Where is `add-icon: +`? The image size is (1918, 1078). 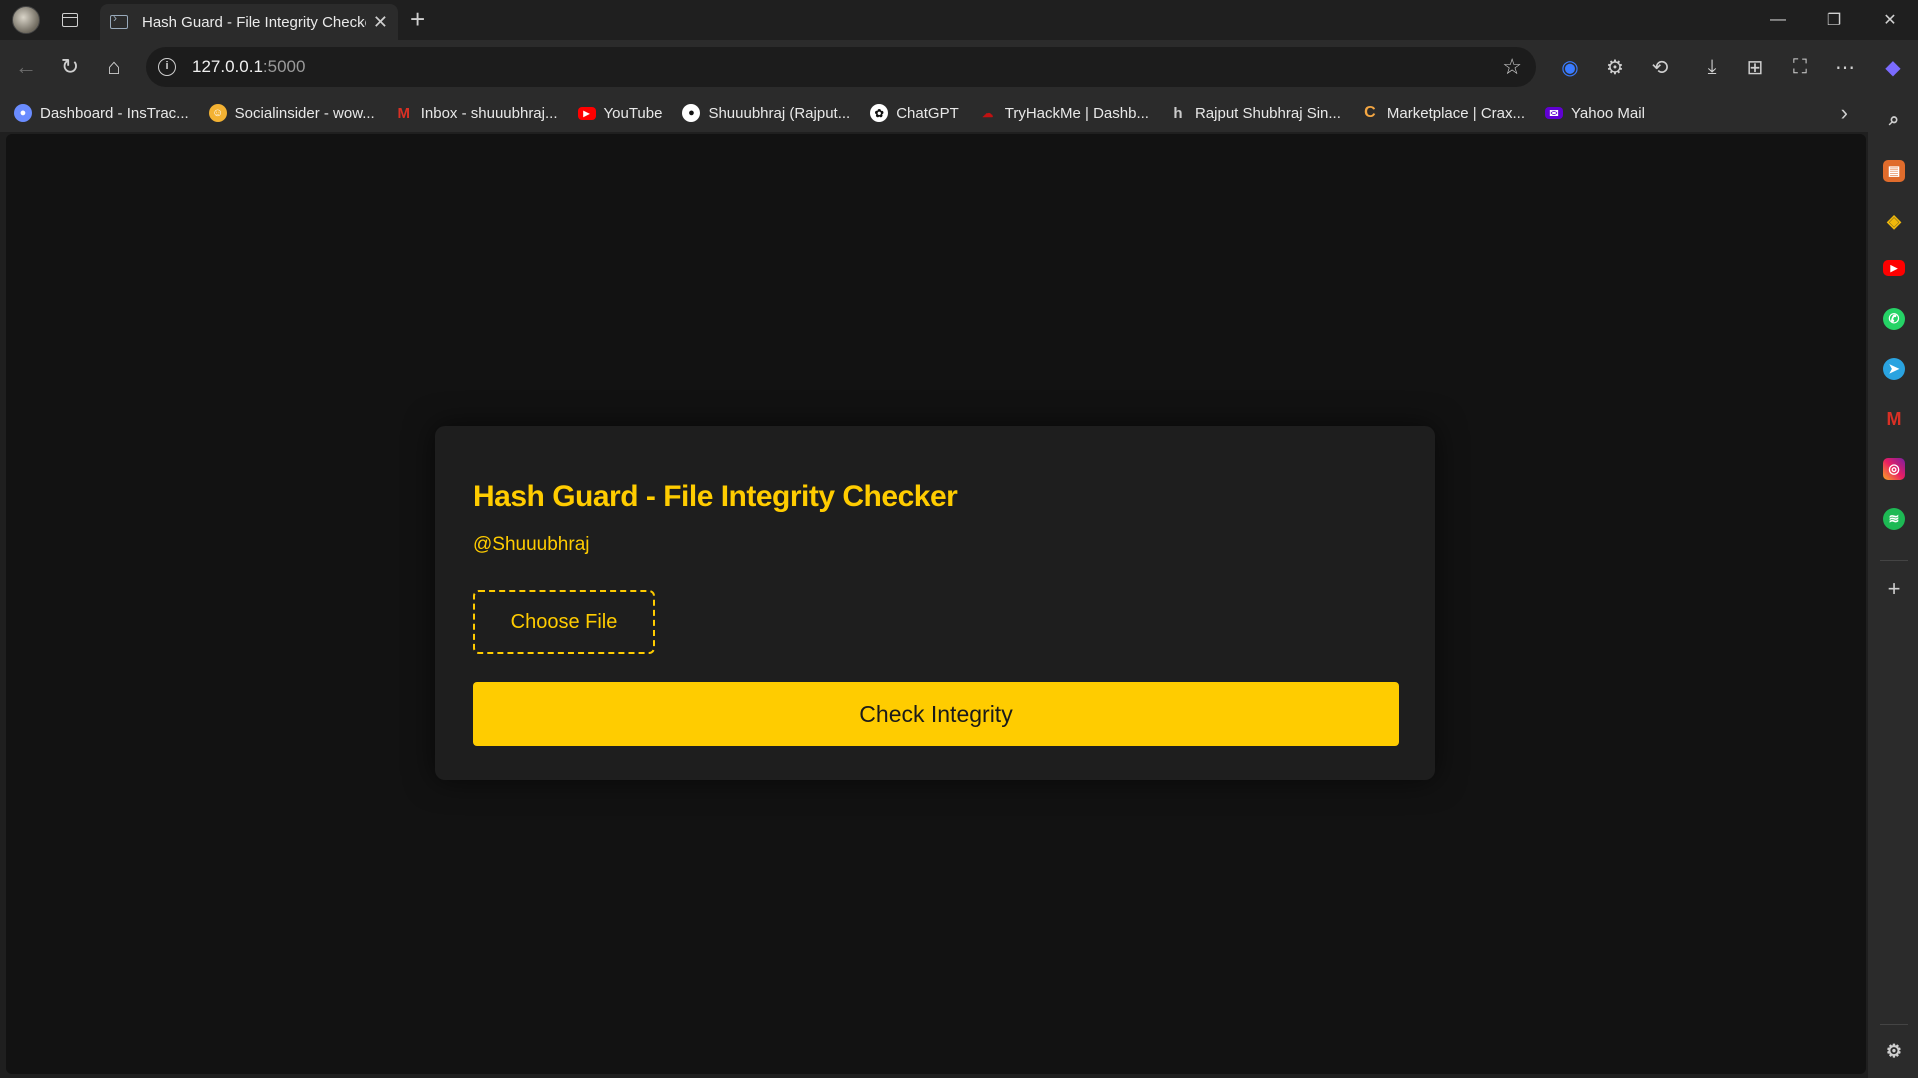 add-icon: + is located at coordinates (1894, 588).